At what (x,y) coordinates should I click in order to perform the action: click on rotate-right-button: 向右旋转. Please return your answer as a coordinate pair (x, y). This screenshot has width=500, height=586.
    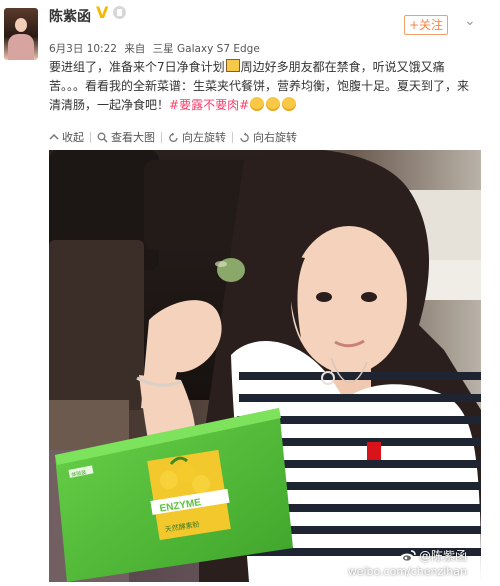
    Looking at the image, I should click on (268, 137).